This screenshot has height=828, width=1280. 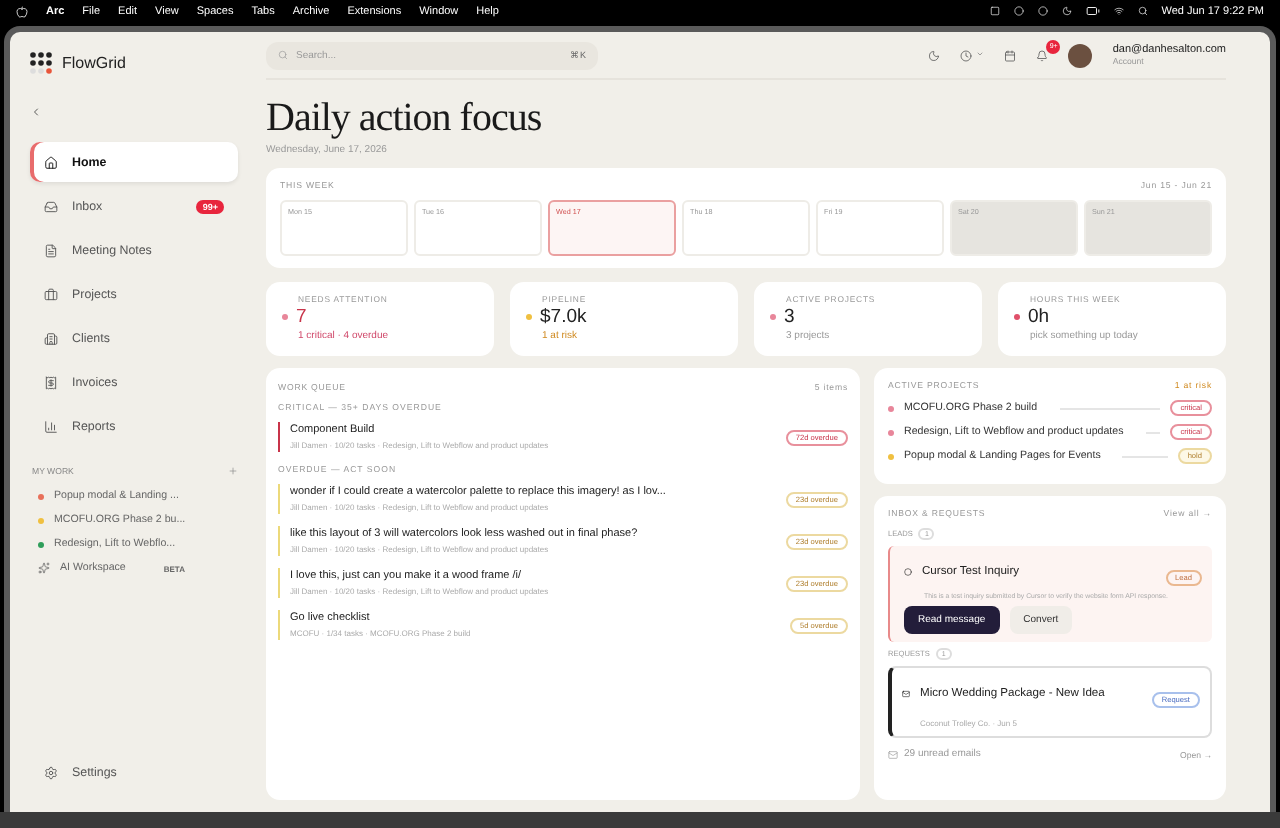 What do you see at coordinates (36, 112) in the screenshot?
I see `collapse-icon` at bounding box center [36, 112].